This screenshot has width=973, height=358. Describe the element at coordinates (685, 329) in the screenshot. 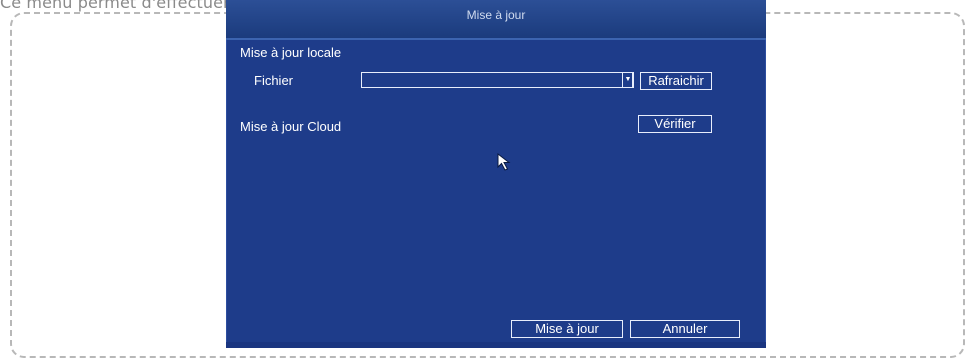

I see `cancel-button: Annuler` at that location.